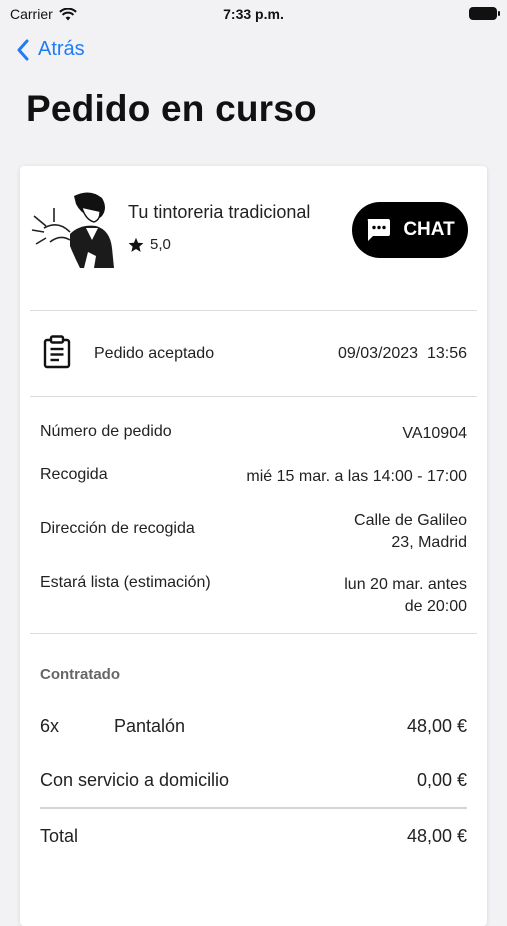 This screenshot has width=507, height=926. Describe the element at coordinates (136, 244) in the screenshot. I see `star-icon` at that location.